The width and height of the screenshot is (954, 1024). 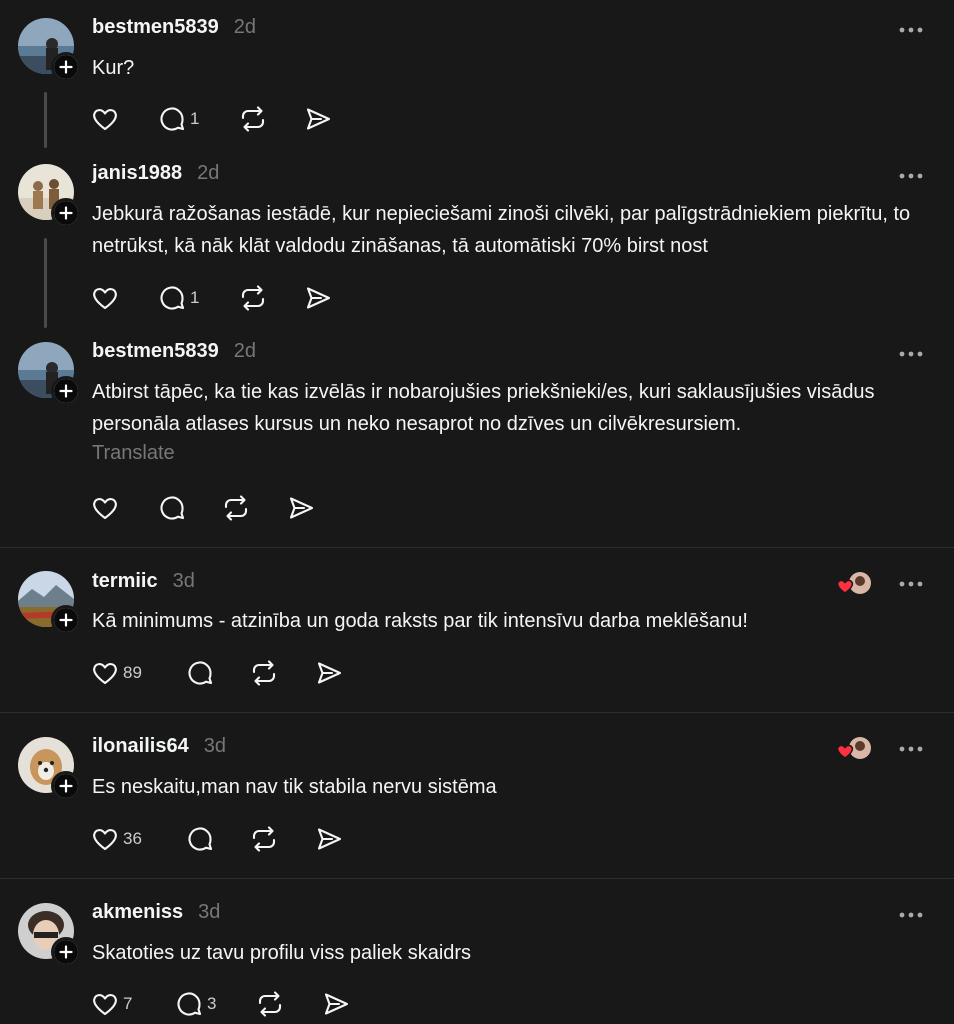 I want to click on like-button: 89, so click(x=116, y=673).